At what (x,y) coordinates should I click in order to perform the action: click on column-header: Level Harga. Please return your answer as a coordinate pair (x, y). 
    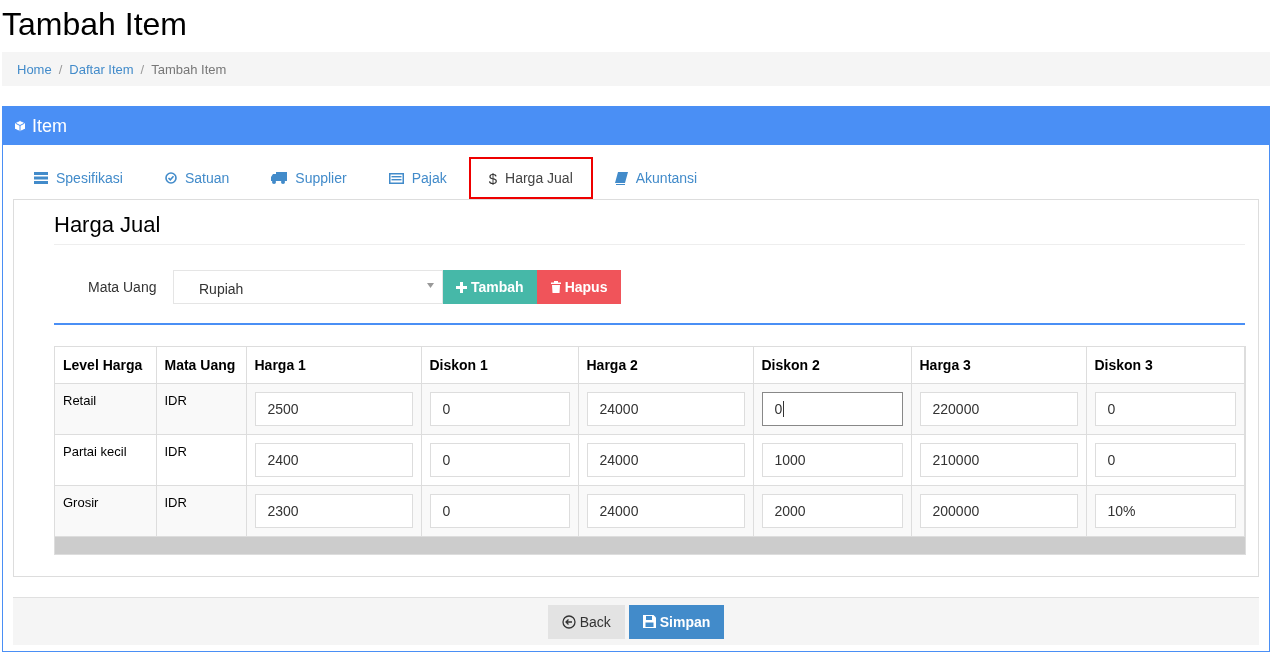
    Looking at the image, I should click on (105, 365).